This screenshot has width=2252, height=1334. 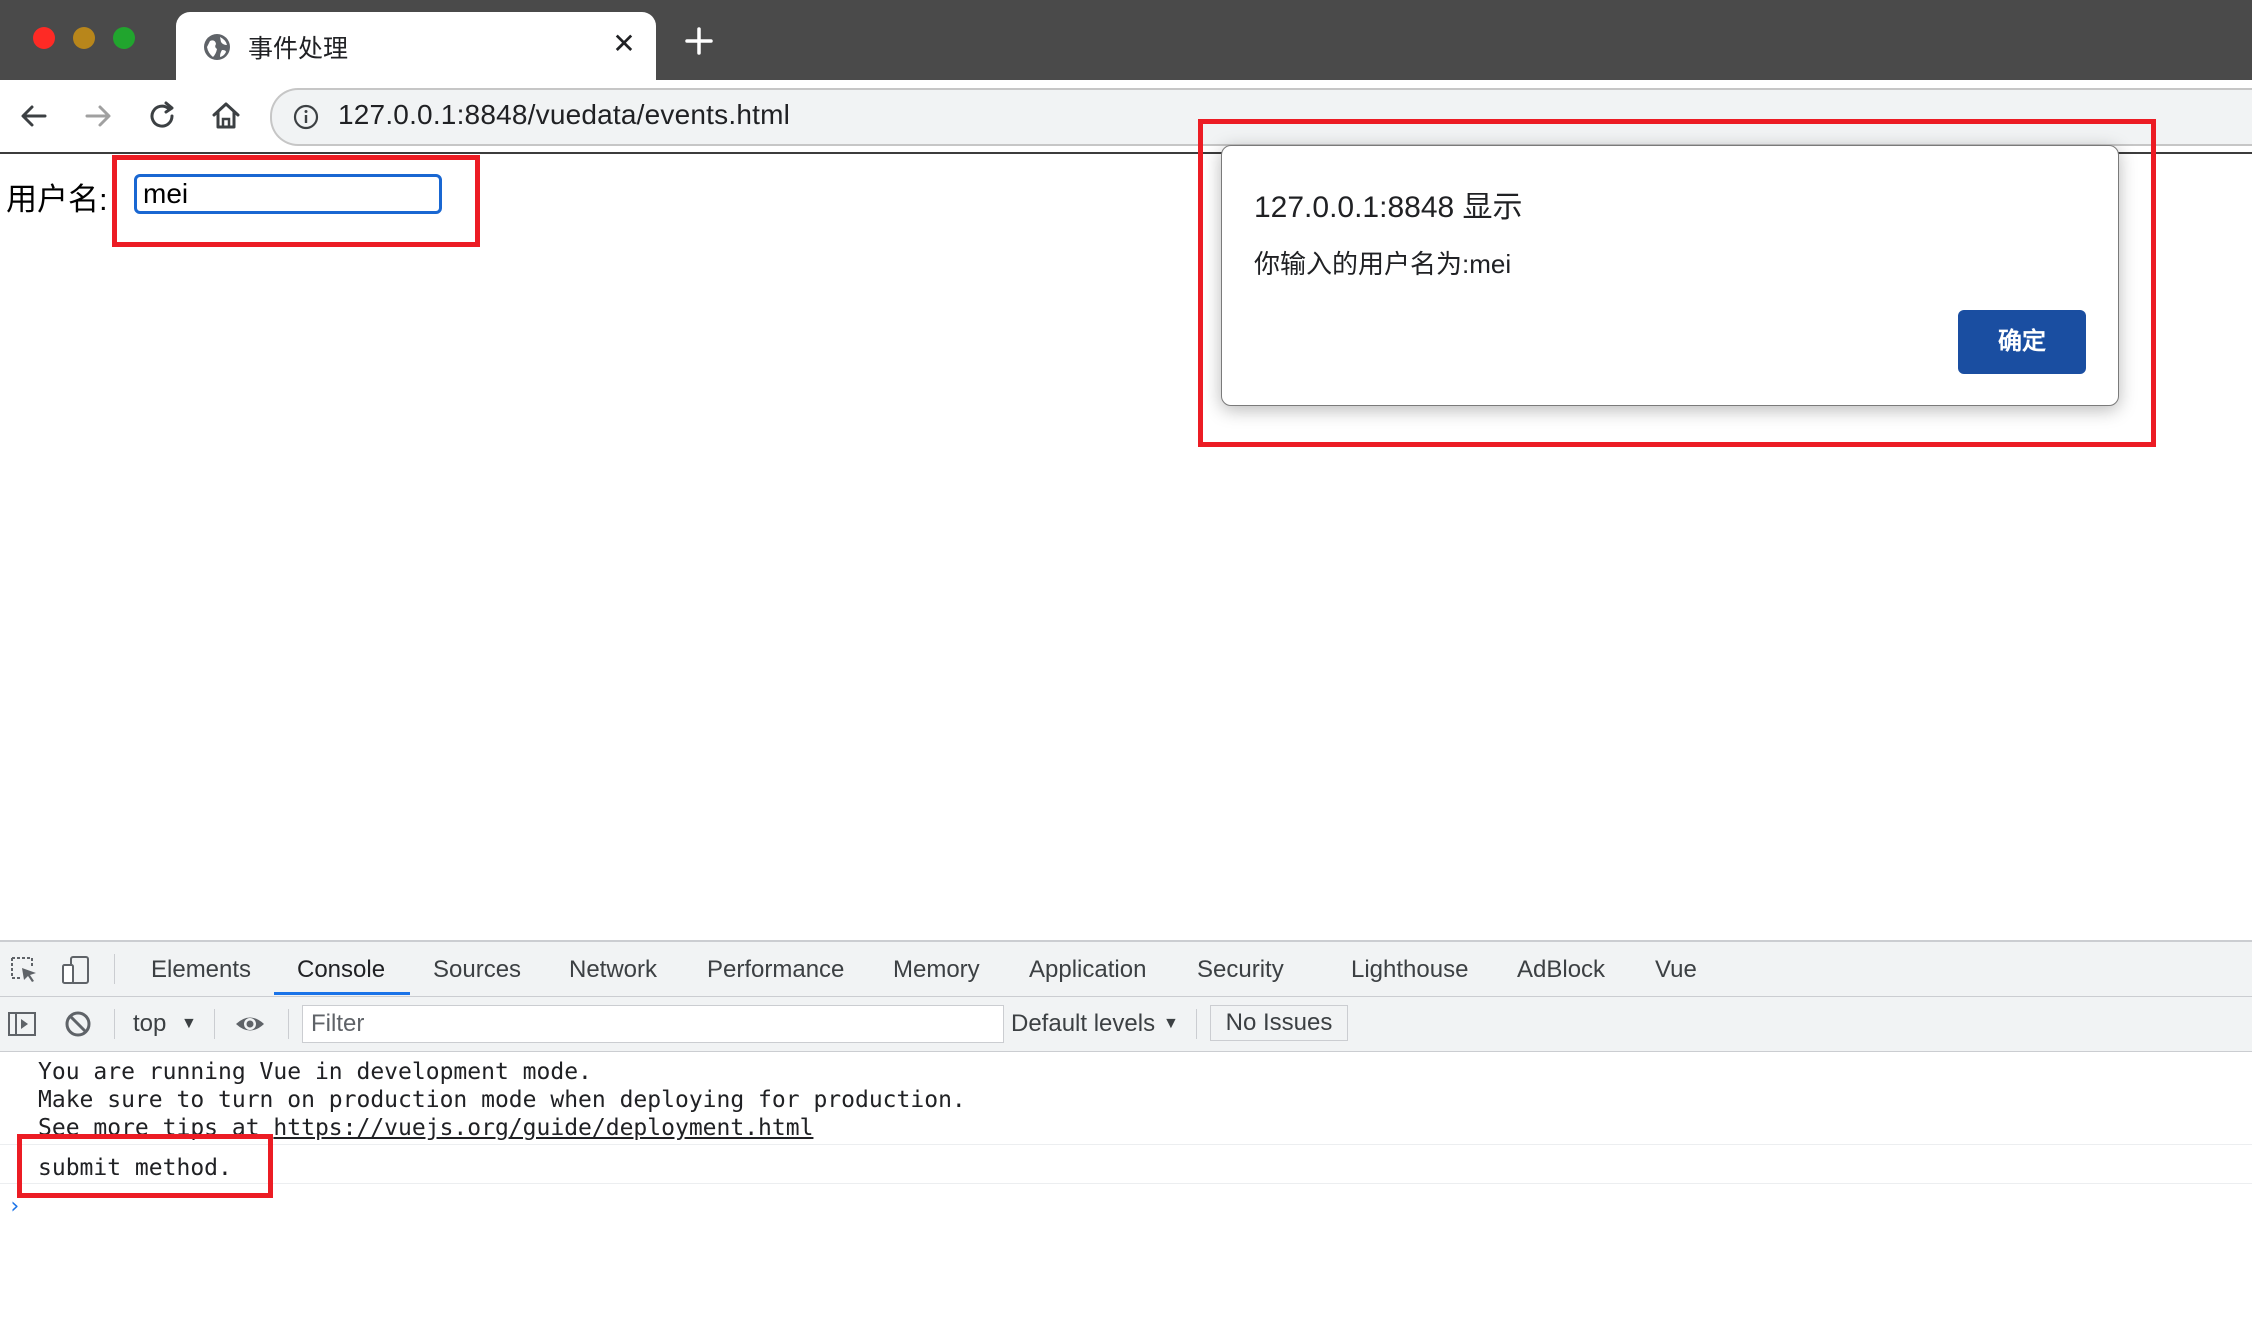 What do you see at coordinates (1279, 1023) in the screenshot?
I see `issues-button: No Issues` at bounding box center [1279, 1023].